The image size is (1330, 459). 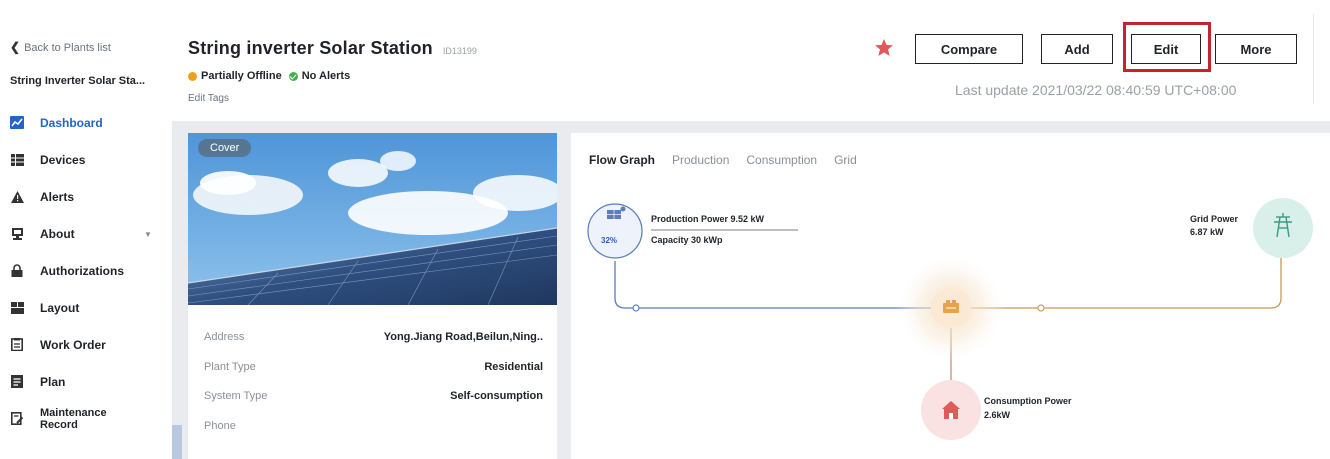 What do you see at coordinates (513, 367) in the screenshot?
I see `info-value: Residential` at bounding box center [513, 367].